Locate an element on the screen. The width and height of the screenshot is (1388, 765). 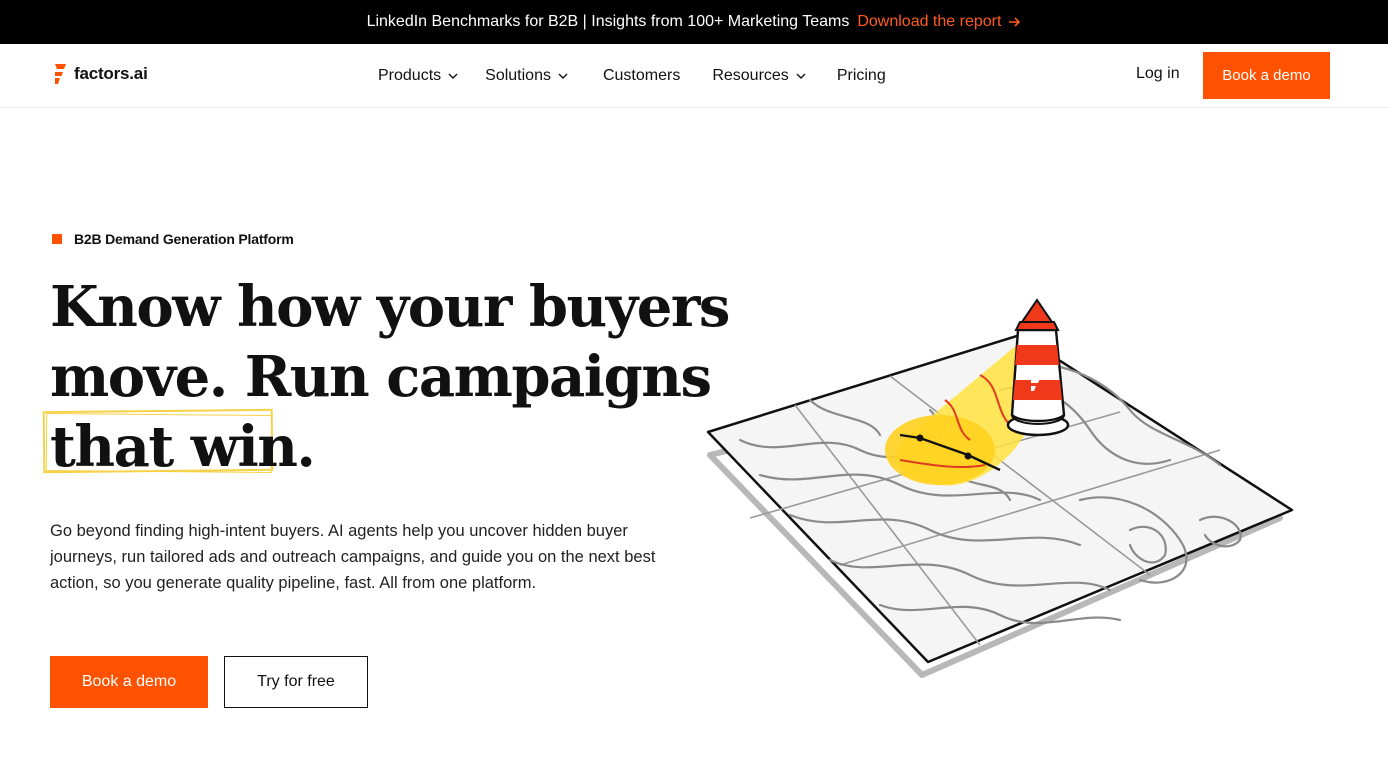
headline-line-2: move. Run campaigns is located at coordinates (381, 377).